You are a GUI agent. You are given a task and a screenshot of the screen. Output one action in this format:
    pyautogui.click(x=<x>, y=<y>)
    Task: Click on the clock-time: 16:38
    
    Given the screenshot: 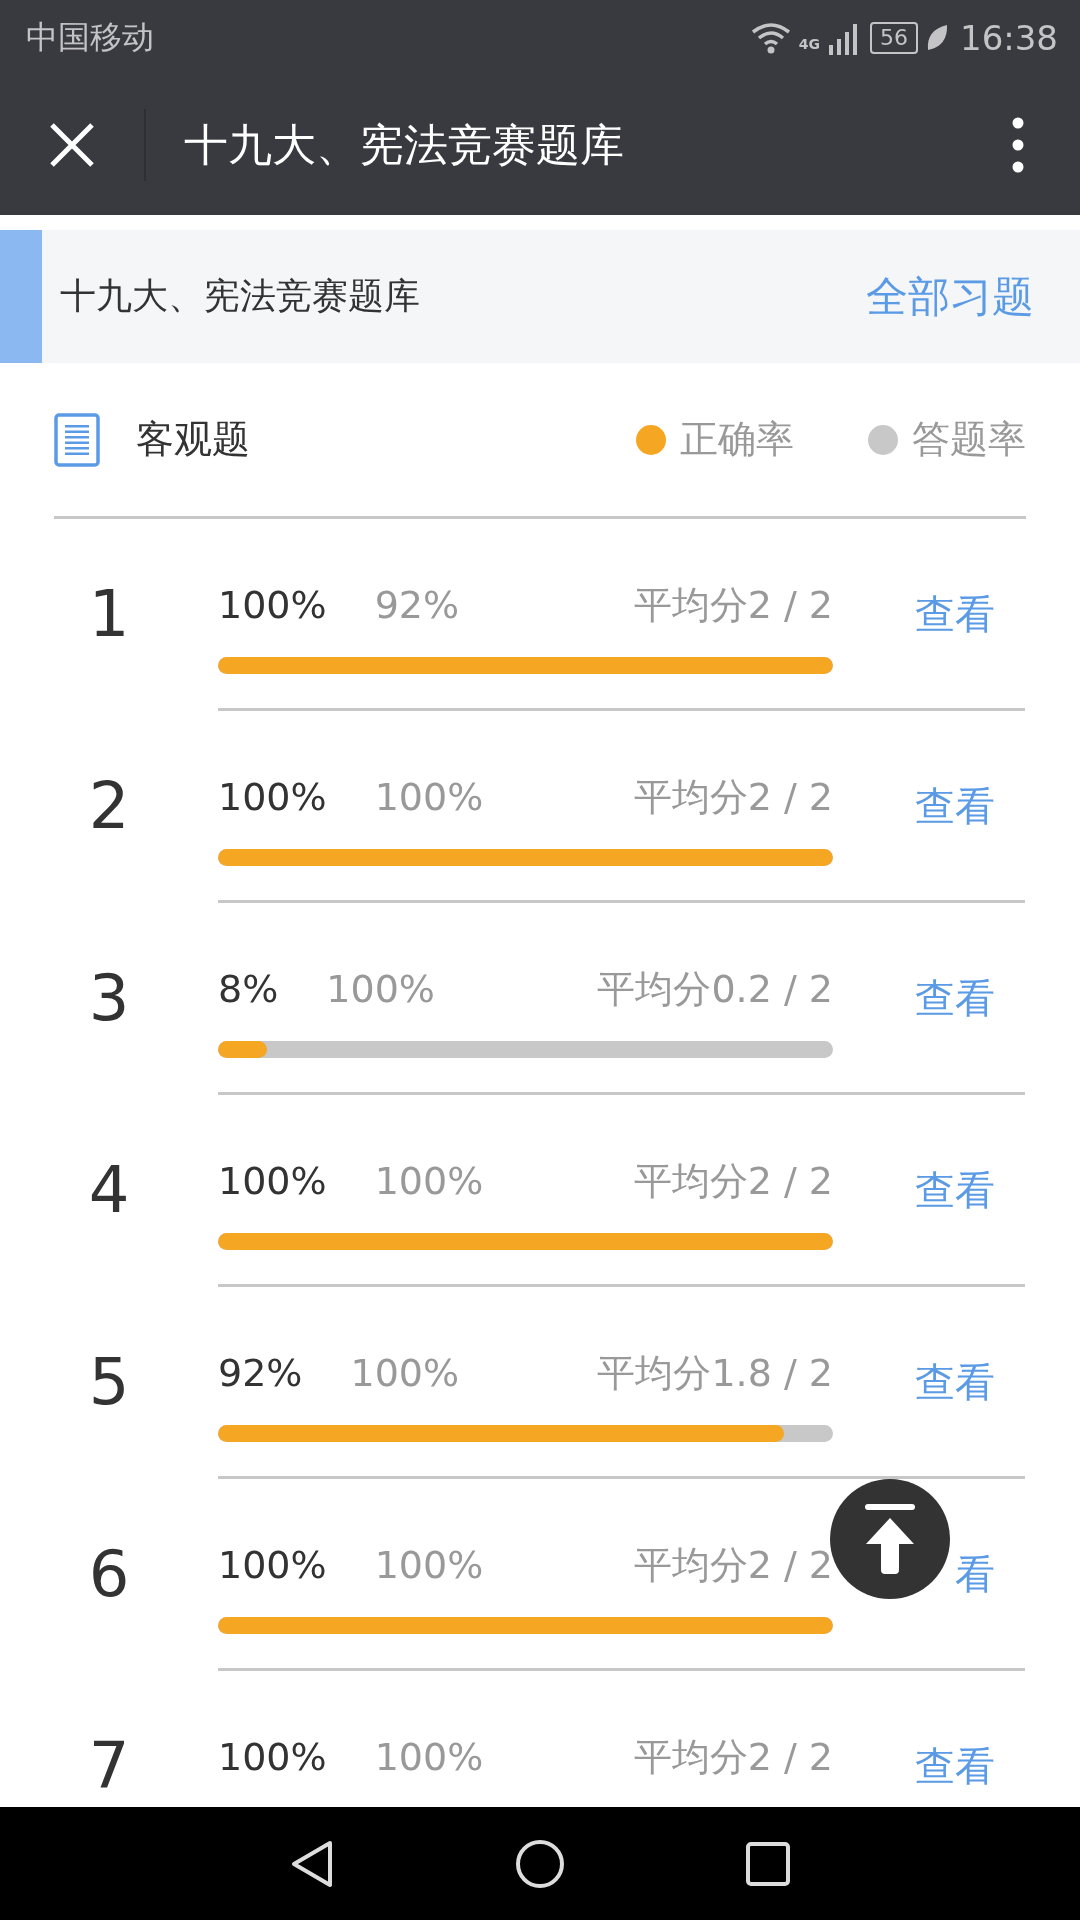 What is the action you would take?
    pyautogui.click(x=1009, y=37)
    